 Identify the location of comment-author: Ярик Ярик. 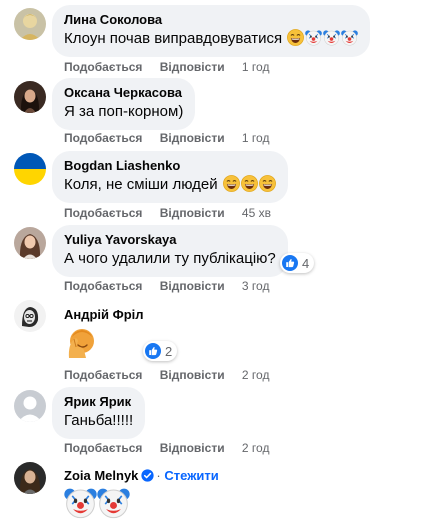
(98, 402).